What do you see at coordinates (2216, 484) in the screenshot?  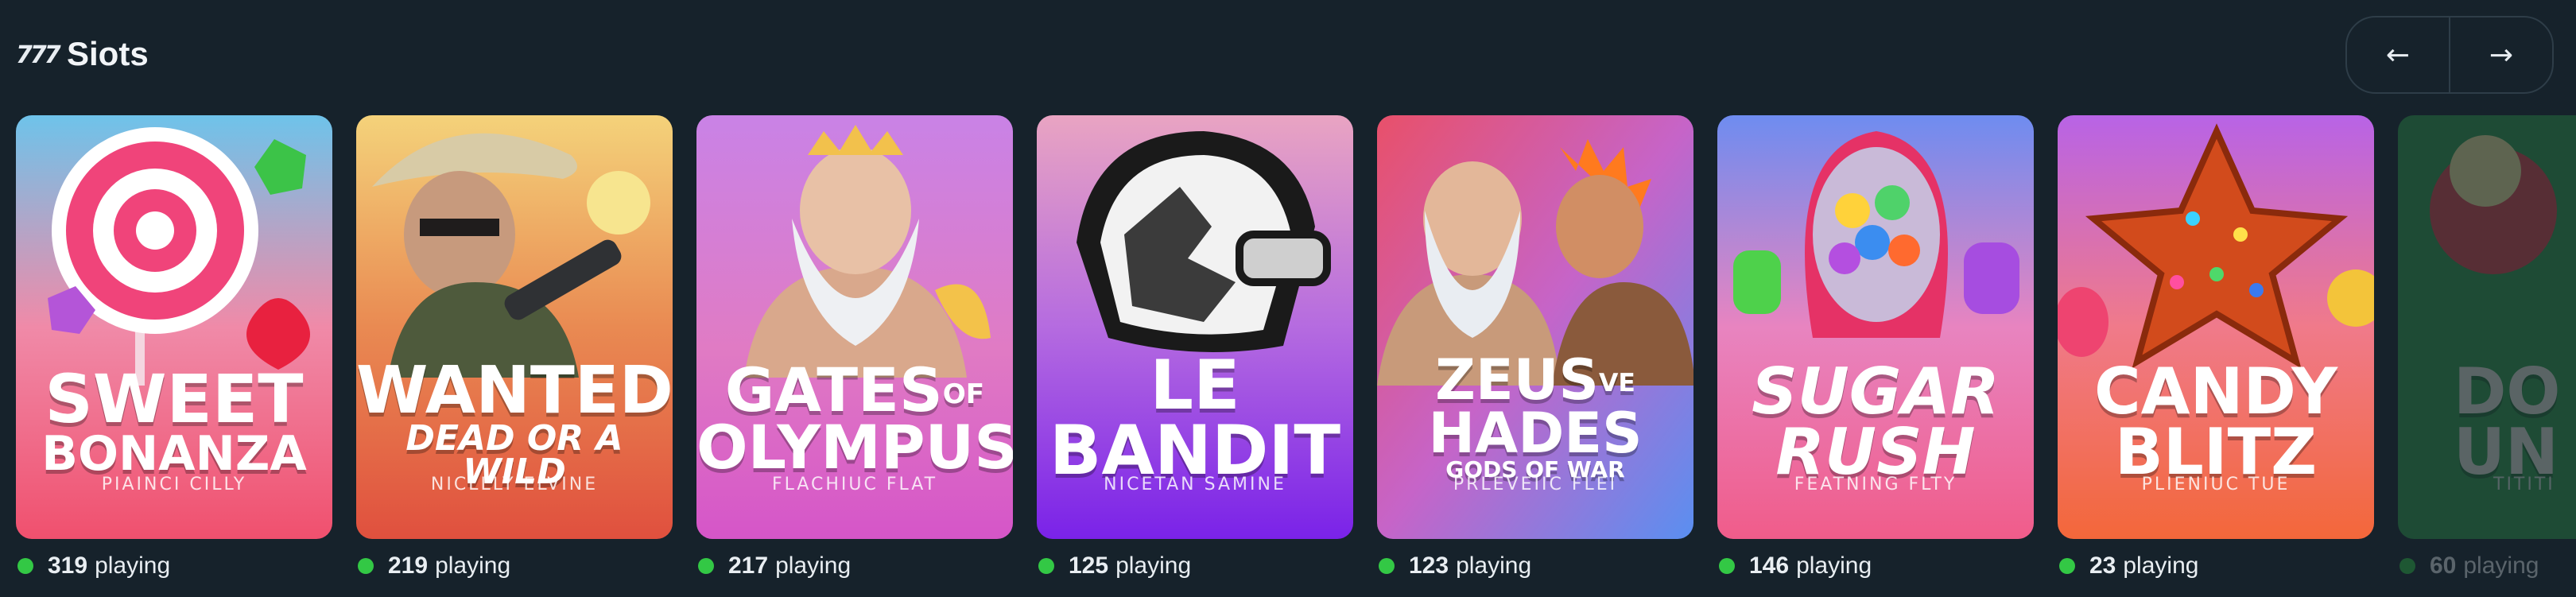 I see `game-subtitle: PLIENIUC TUE` at bounding box center [2216, 484].